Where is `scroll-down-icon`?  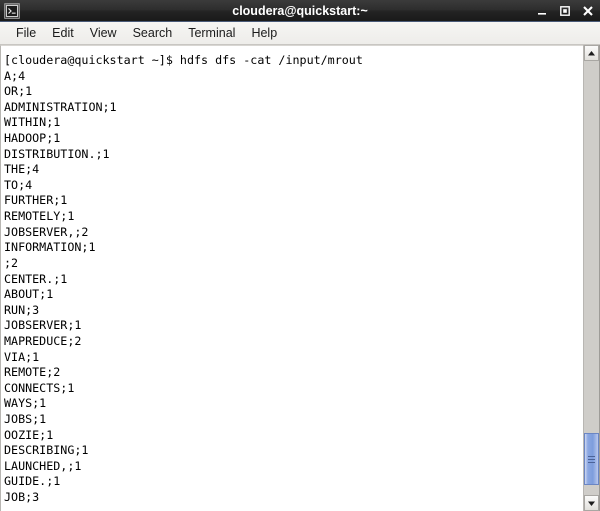
scroll-down-icon is located at coordinates (591, 503).